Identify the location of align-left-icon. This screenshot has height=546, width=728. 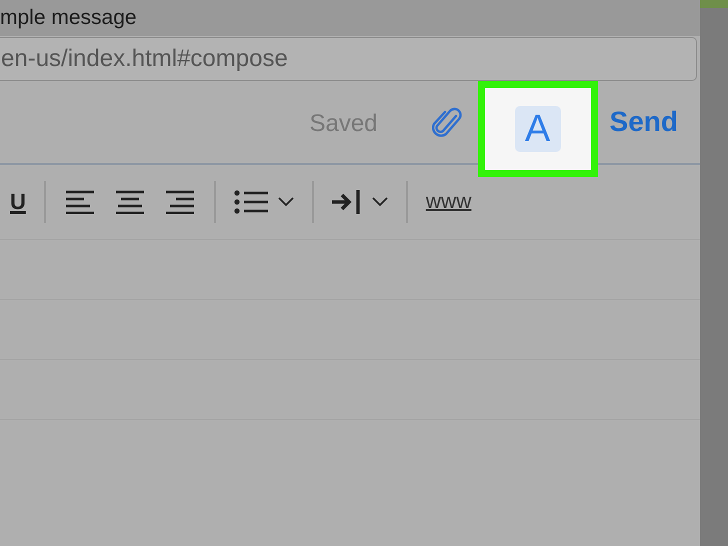
(80, 202).